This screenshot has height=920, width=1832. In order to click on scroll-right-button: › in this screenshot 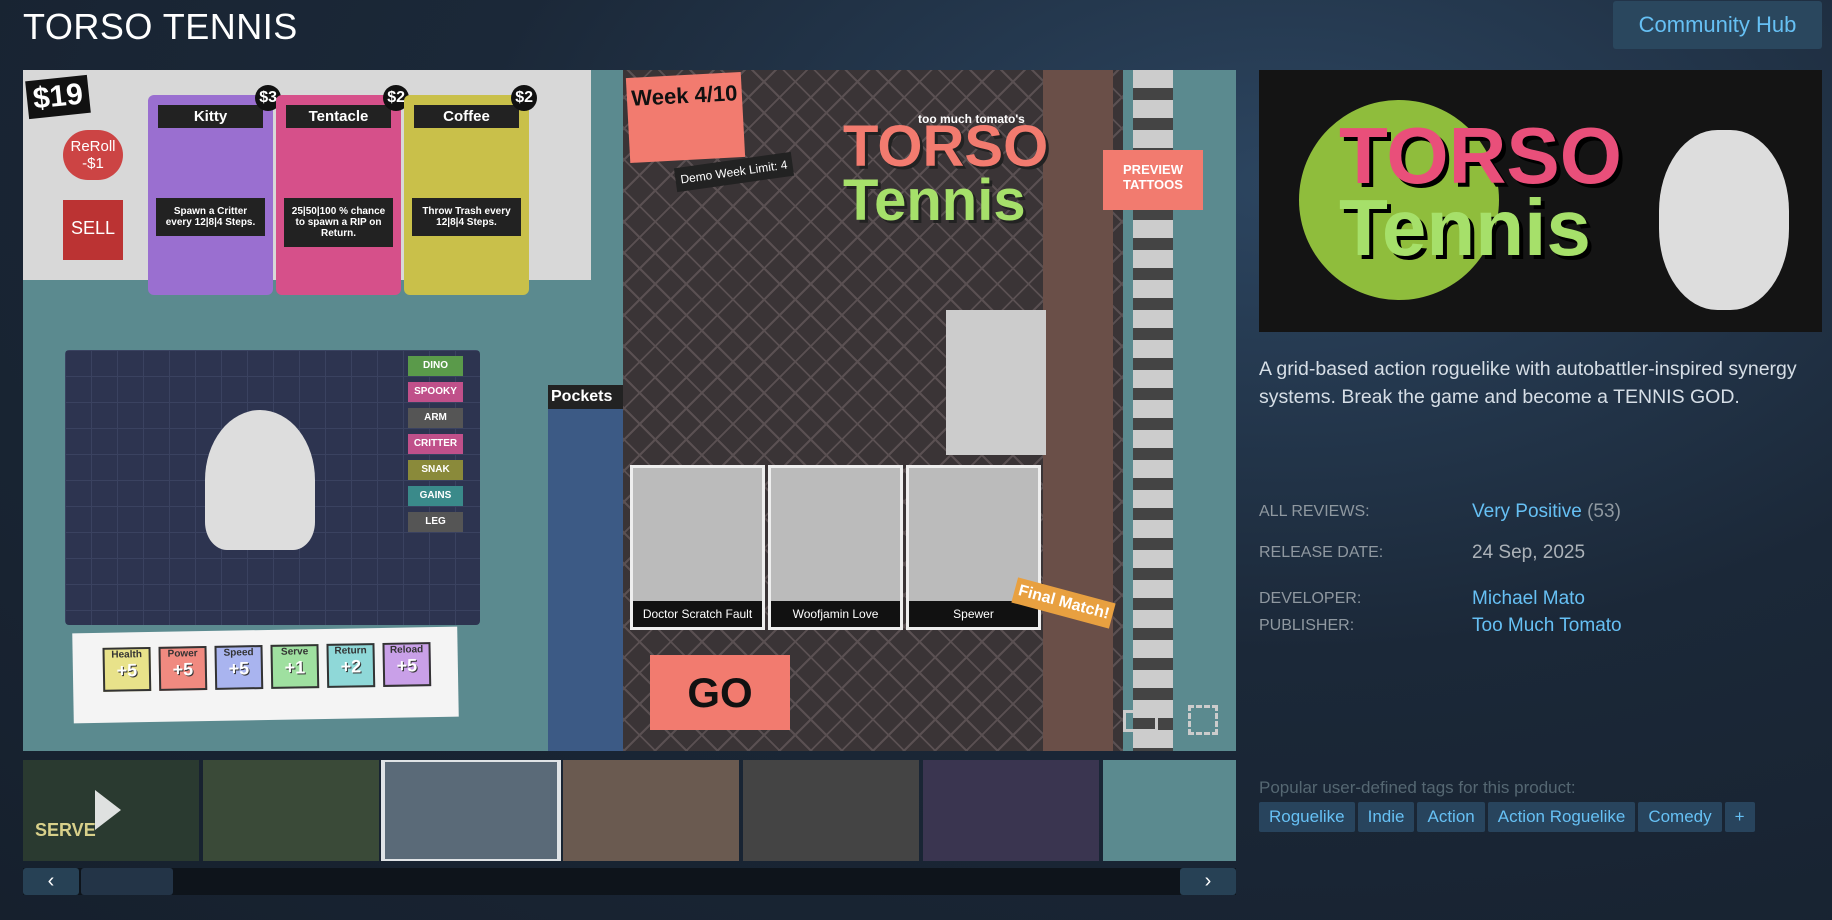, I will do `click(1208, 881)`.